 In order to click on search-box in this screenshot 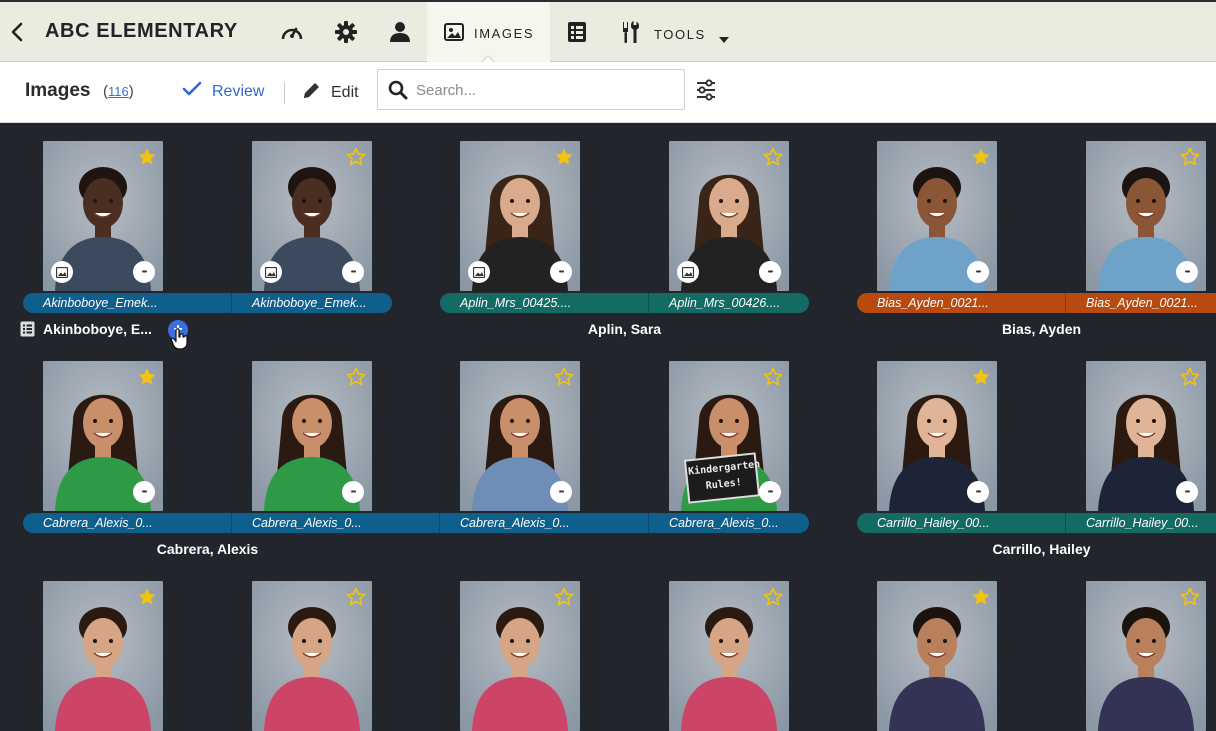, I will do `click(531, 89)`.